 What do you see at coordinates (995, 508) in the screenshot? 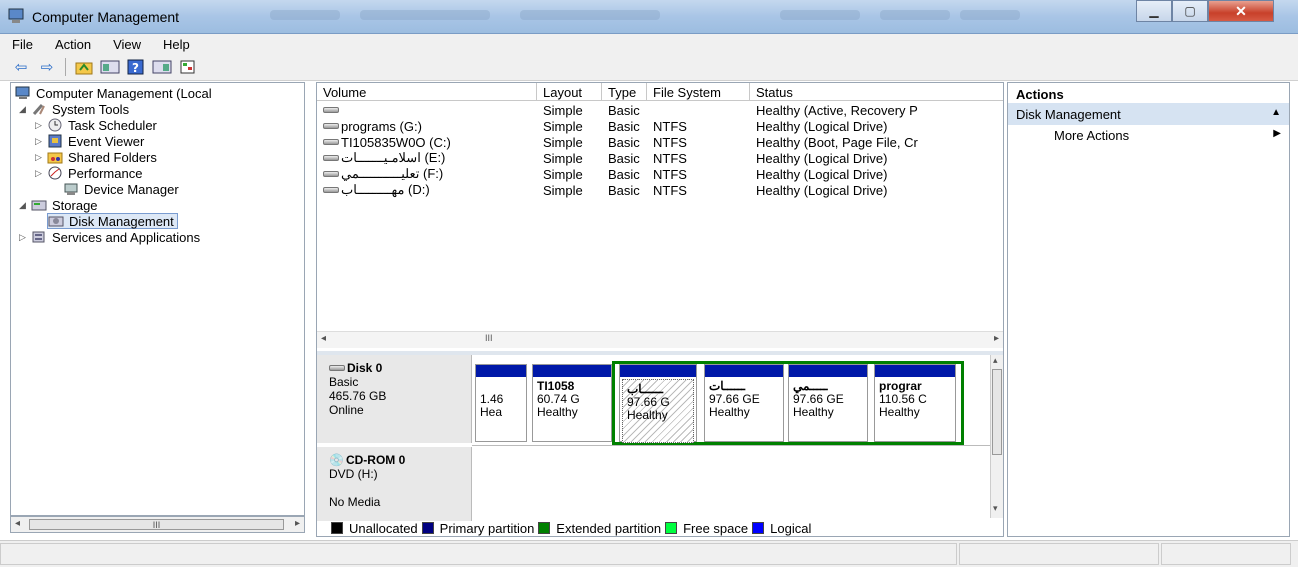
I see `scroll-down-icon: ▾` at bounding box center [995, 508].